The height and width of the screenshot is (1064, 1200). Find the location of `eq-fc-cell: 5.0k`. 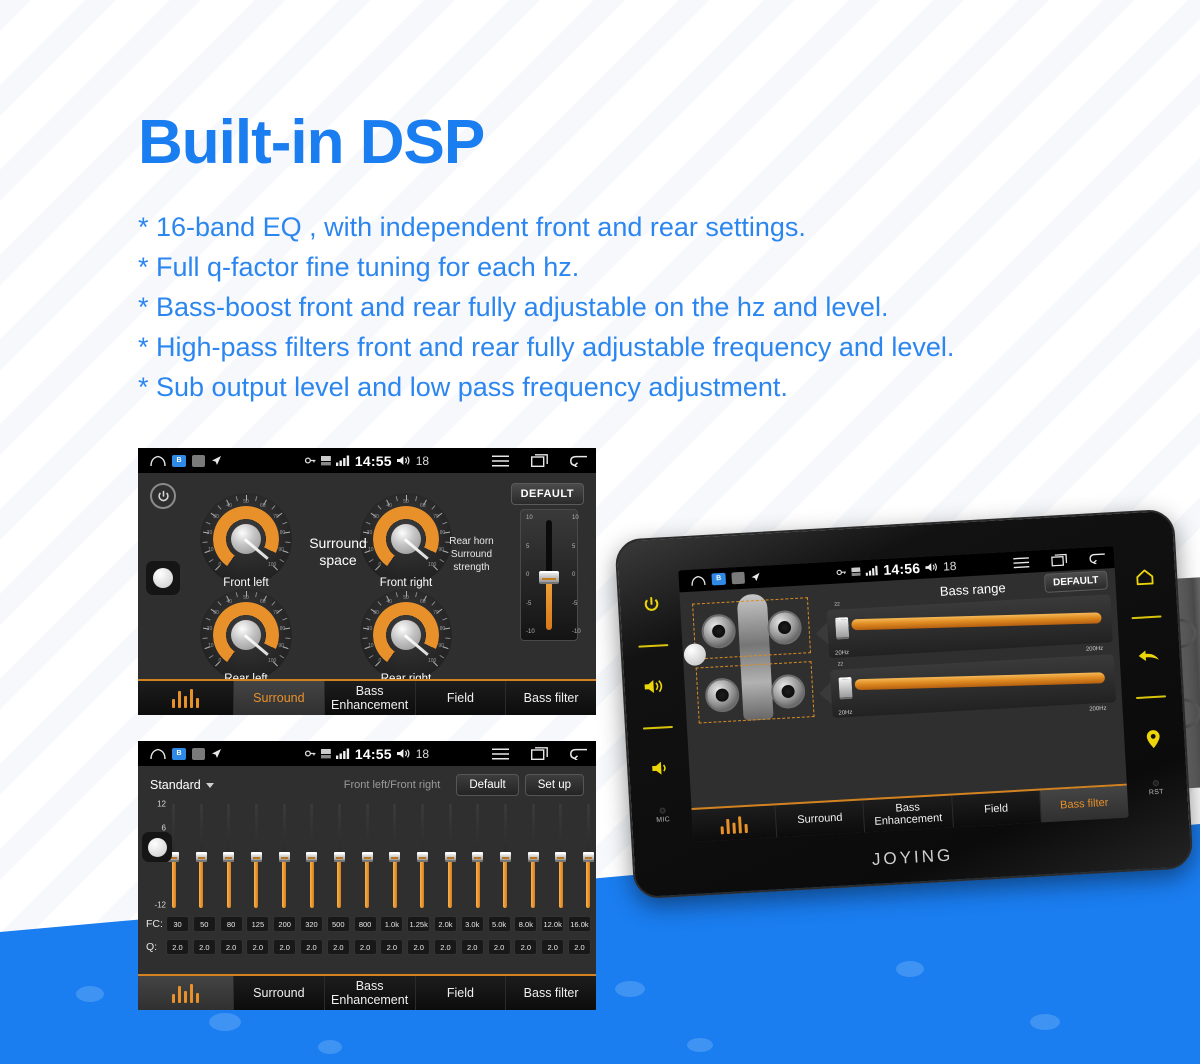

eq-fc-cell: 5.0k is located at coordinates (499, 924).